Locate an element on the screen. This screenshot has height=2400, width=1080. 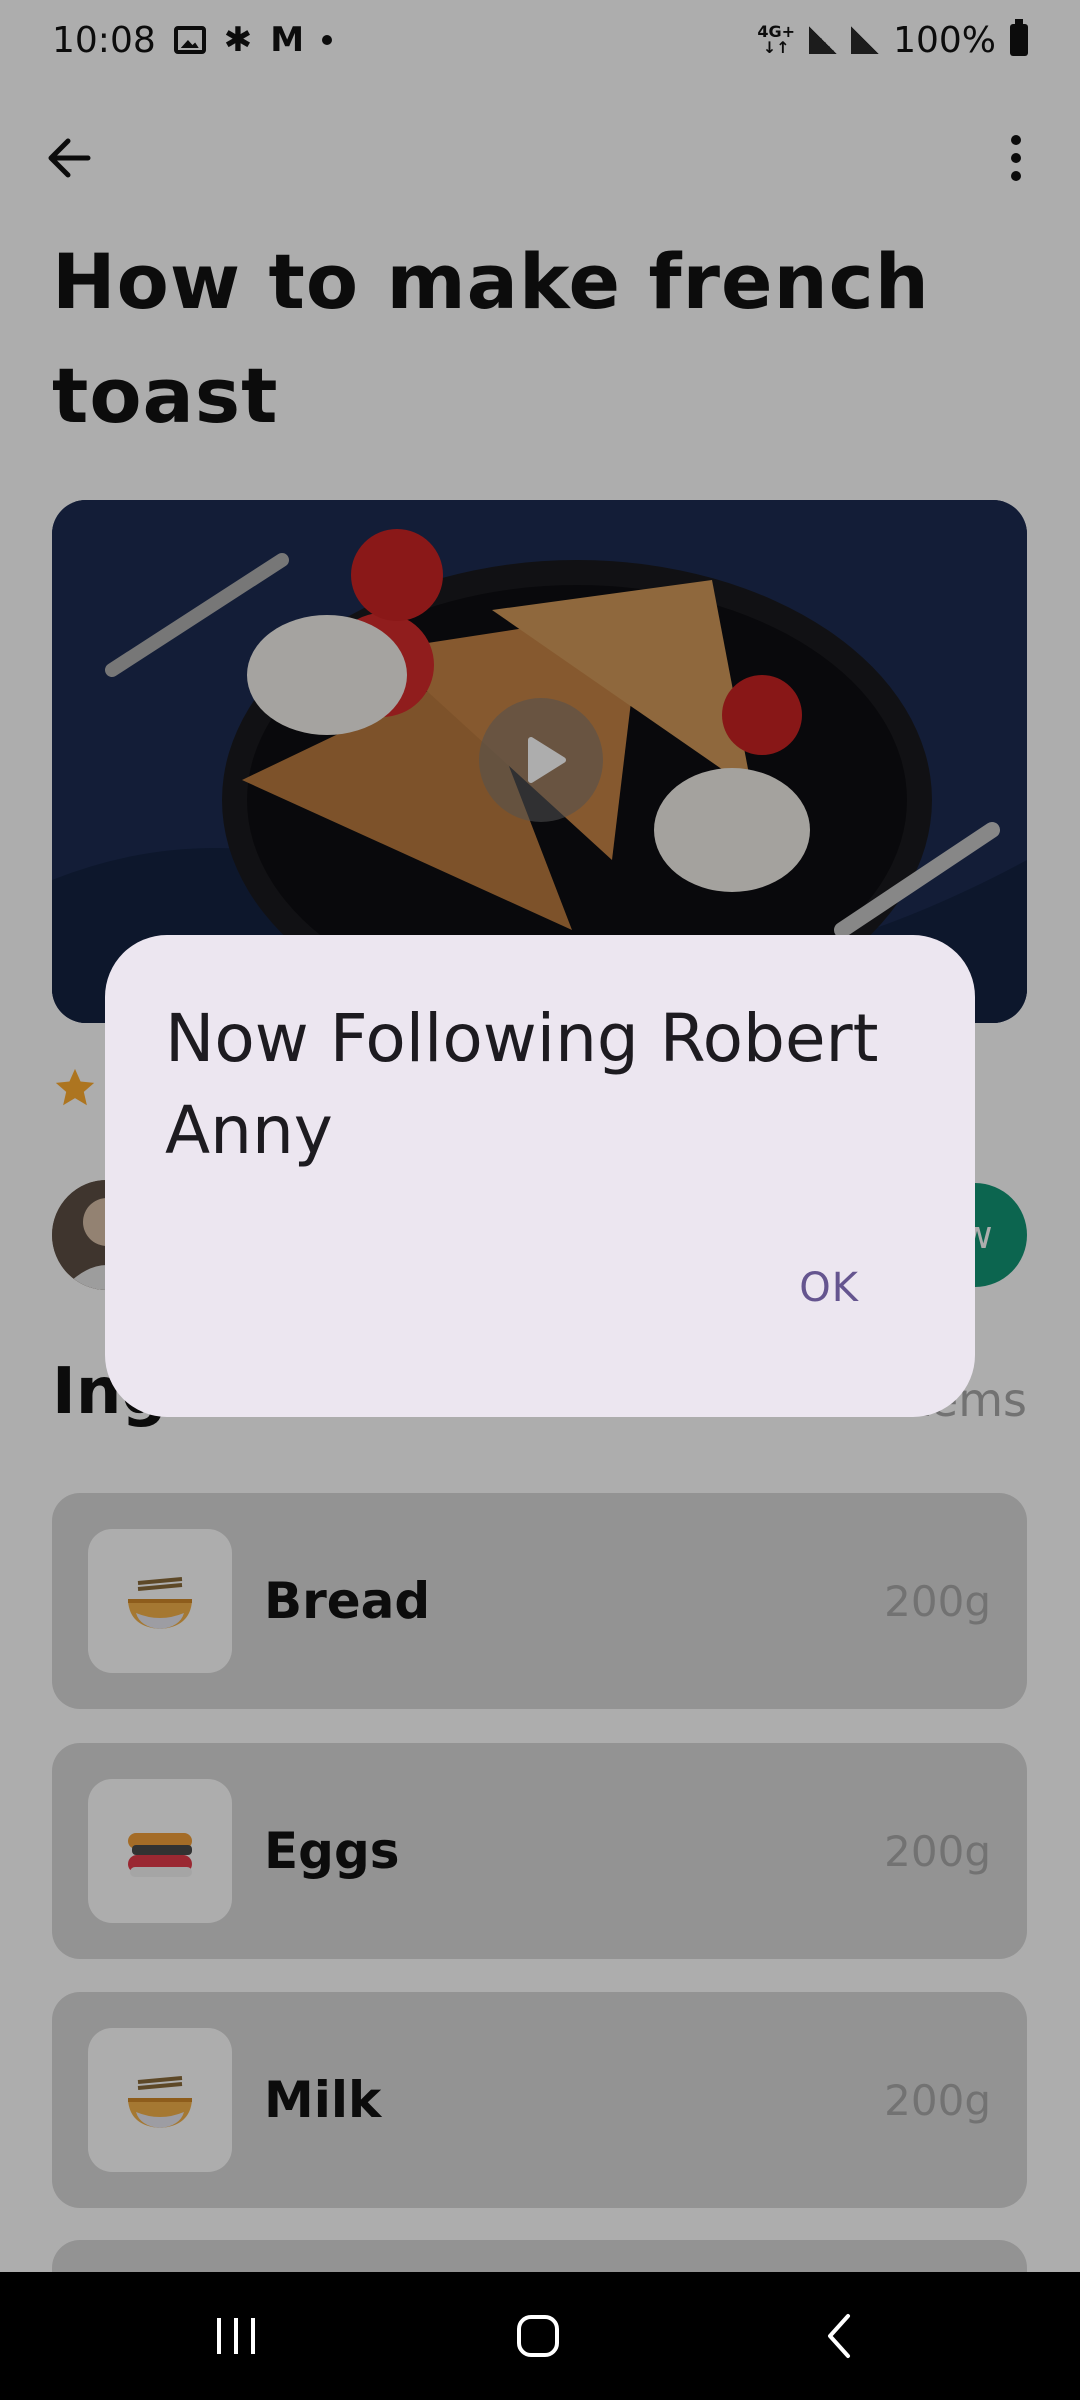
recent-apps-icon is located at coordinates (236, 2336).